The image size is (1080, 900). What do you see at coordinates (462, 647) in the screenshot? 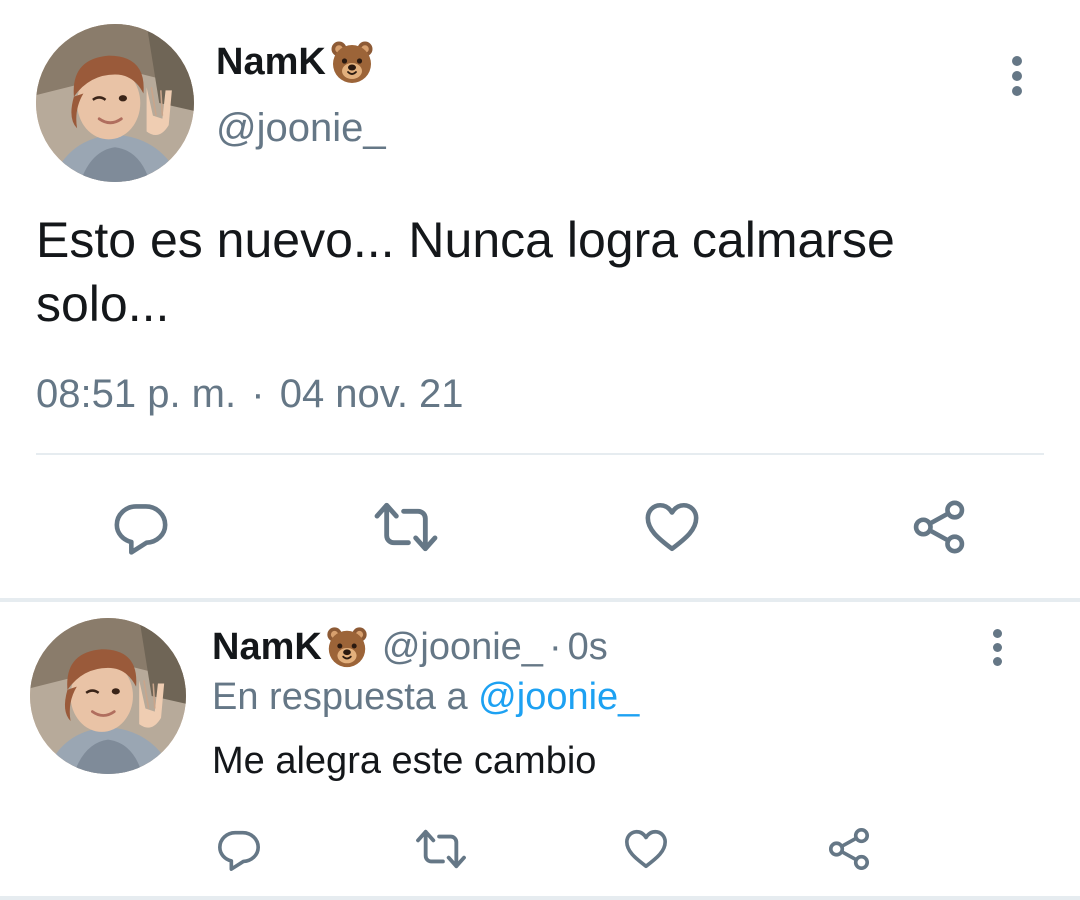
I see `reply-user-handle: @joonie_` at bounding box center [462, 647].